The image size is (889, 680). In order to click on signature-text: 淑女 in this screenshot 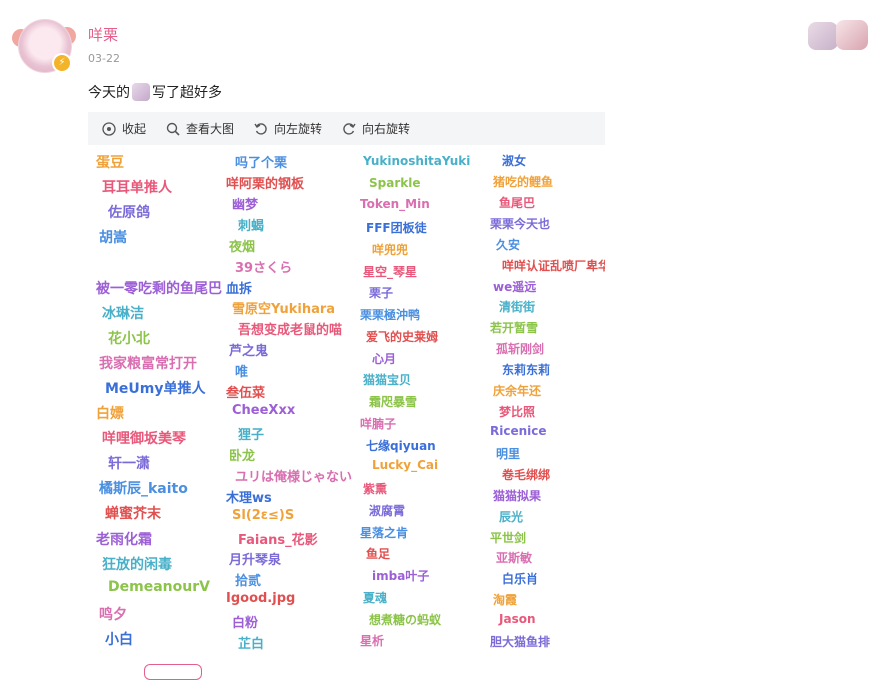, I will do `click(514, 161)`.